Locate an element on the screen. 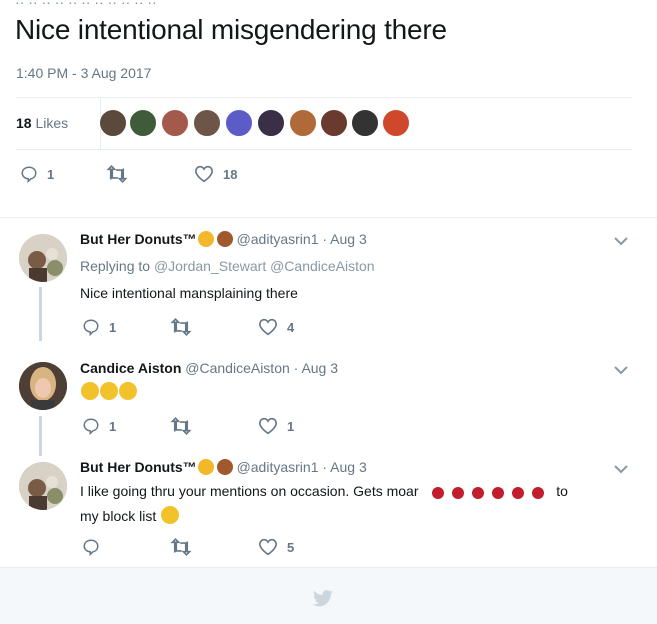 This screenshot has width=657, height=624. like-count: 4 is located at coordinates (291, 327).